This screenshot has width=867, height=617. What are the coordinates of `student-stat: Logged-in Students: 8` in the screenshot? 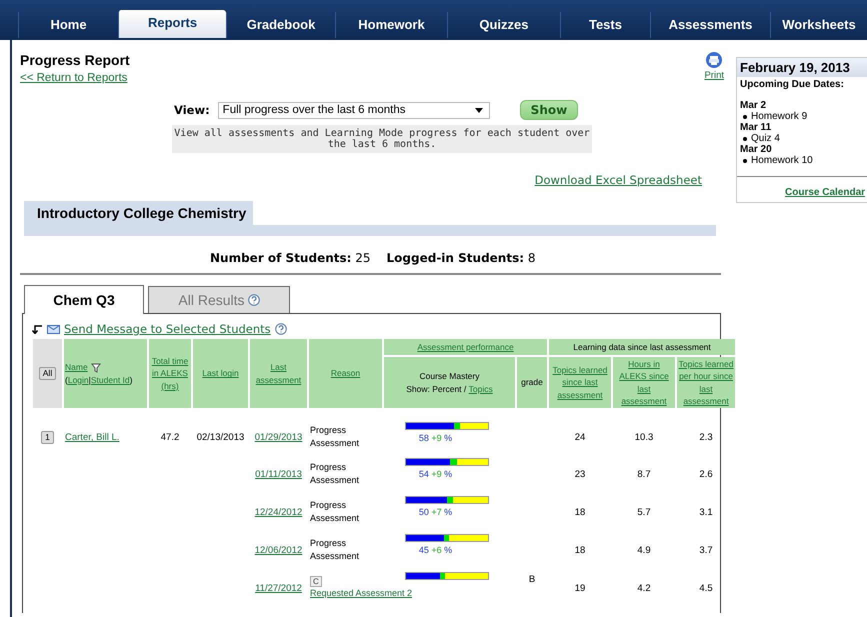 It's located at (461, 258).